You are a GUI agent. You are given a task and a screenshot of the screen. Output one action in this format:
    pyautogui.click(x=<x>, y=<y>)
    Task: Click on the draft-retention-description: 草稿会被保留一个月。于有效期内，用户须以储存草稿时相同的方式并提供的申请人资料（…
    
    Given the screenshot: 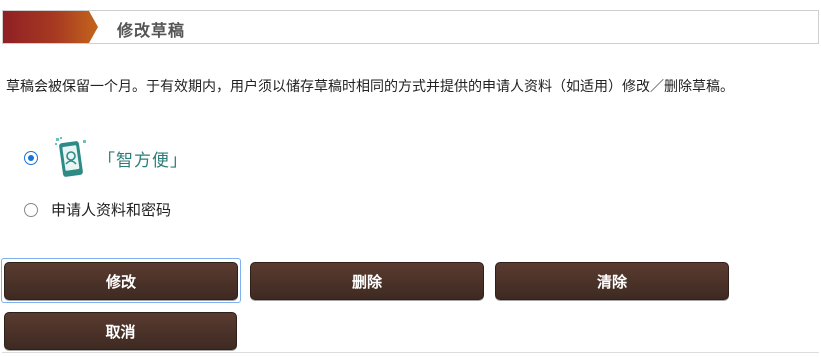 What is the action you would take?
    pyautogui.click(x=370, y=87)
    